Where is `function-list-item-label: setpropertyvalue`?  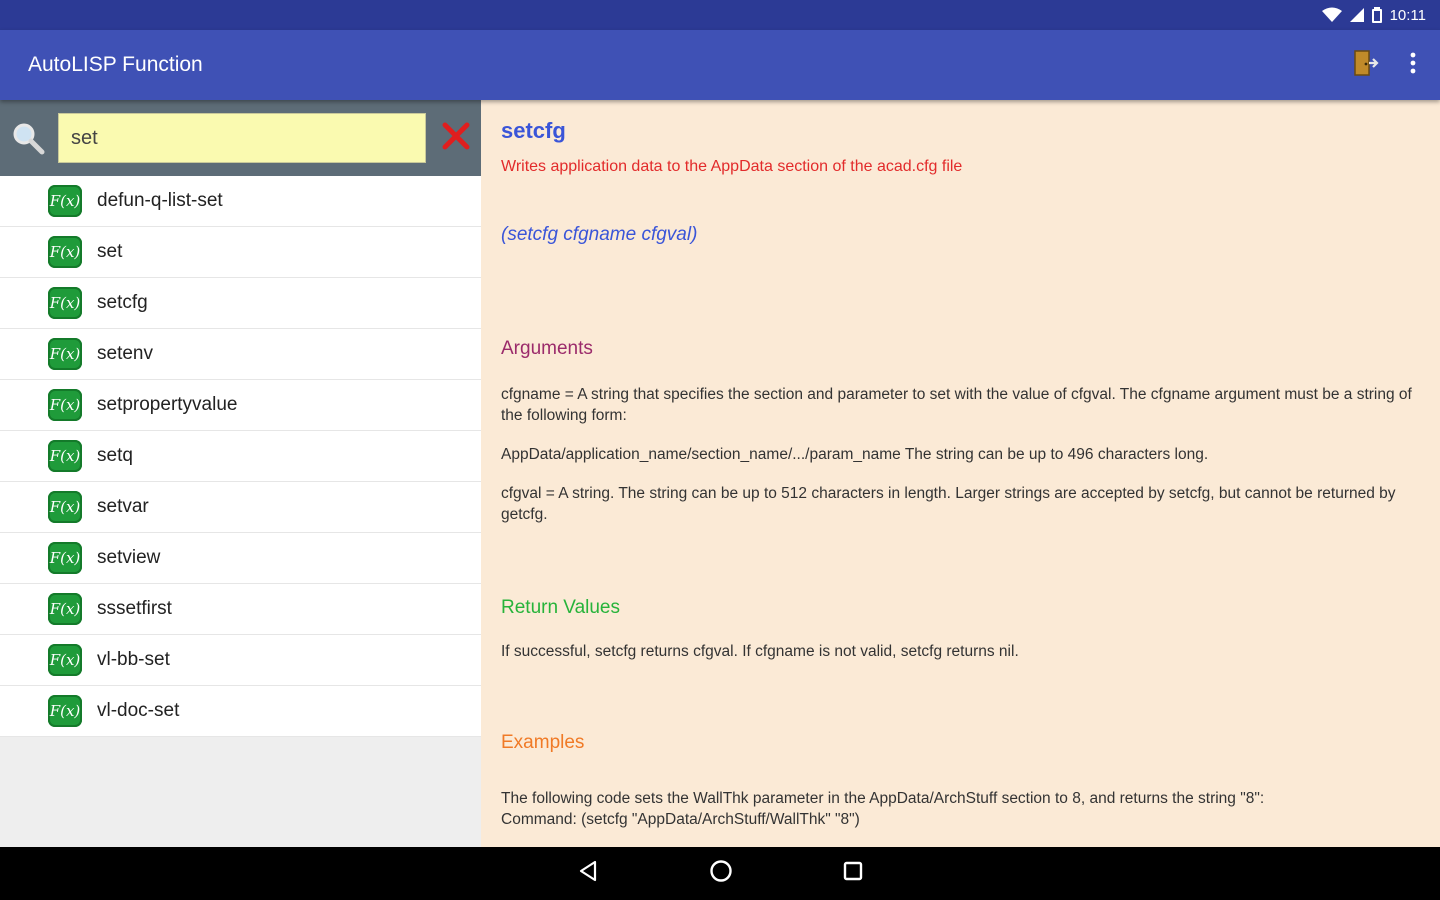
function-list-item-label: setpropertyvalue is located at coordinates (167, 404).